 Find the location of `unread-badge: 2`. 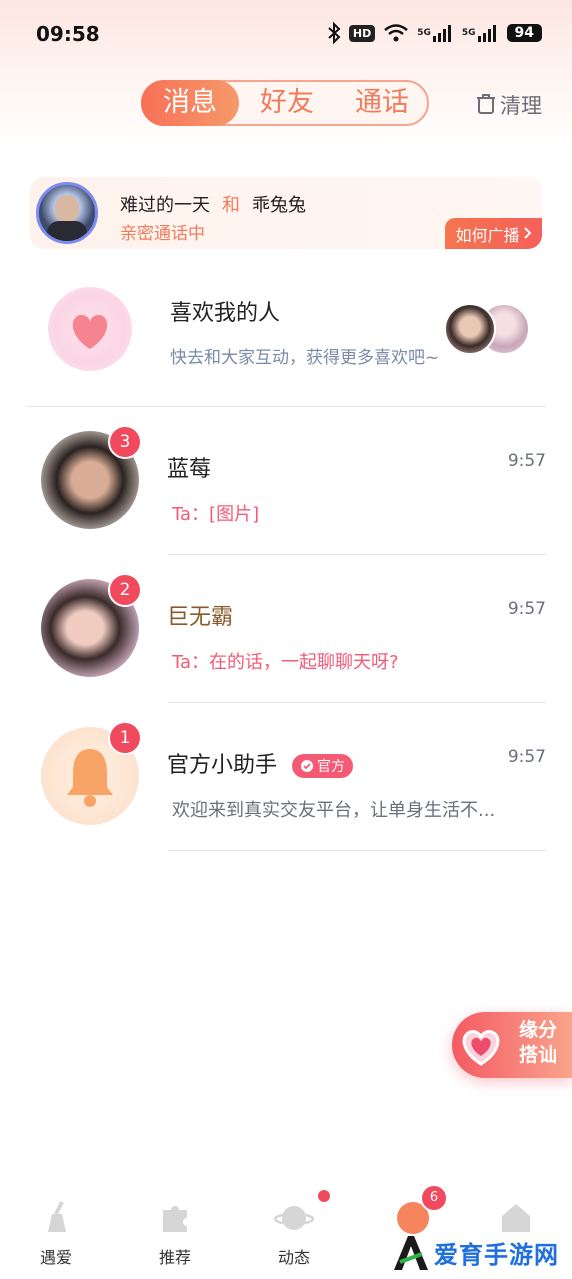

unread-badge: 2 is located at coordinates (125, 590).